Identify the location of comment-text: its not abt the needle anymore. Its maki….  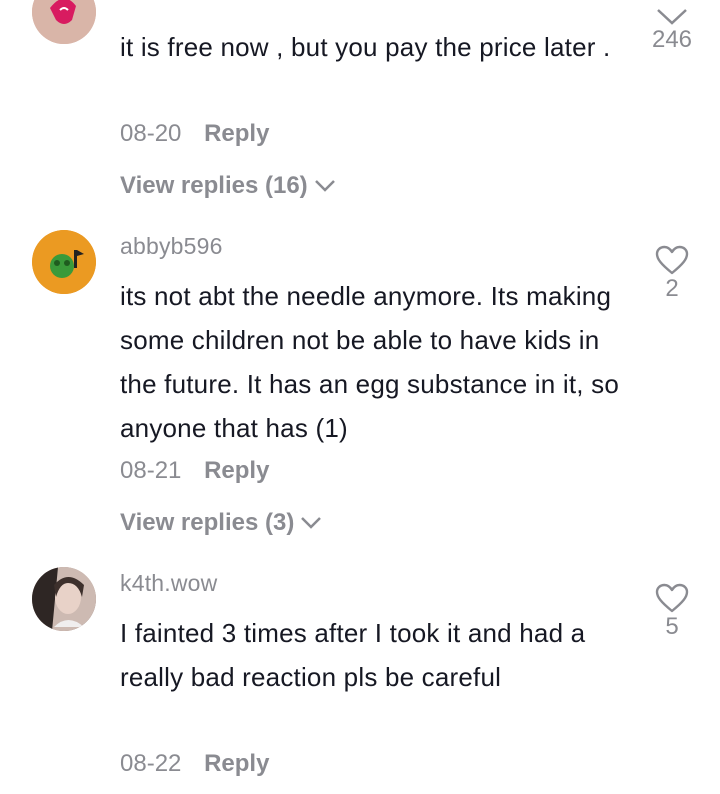
(369, 362).